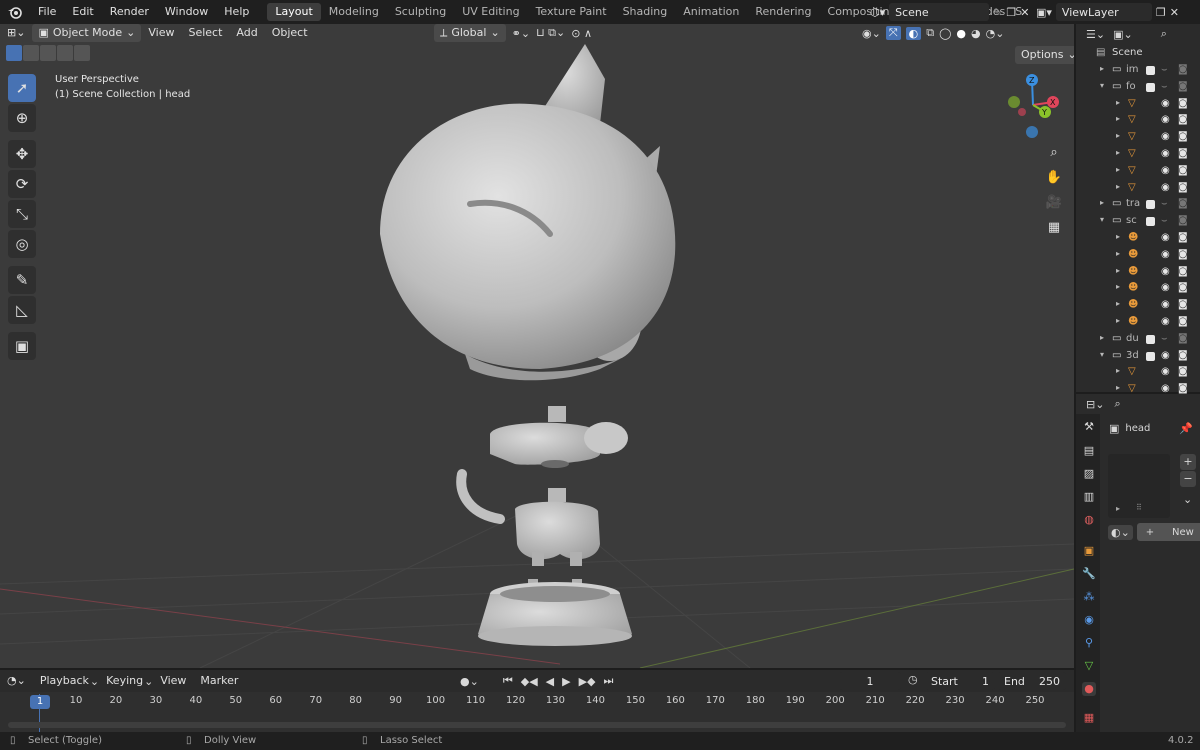 This screenshot has height=750, width=1200. Describe the element at coordinates (22, 118) in the screenshot. I see `cursor-tool-icon: ⊕` at that location.